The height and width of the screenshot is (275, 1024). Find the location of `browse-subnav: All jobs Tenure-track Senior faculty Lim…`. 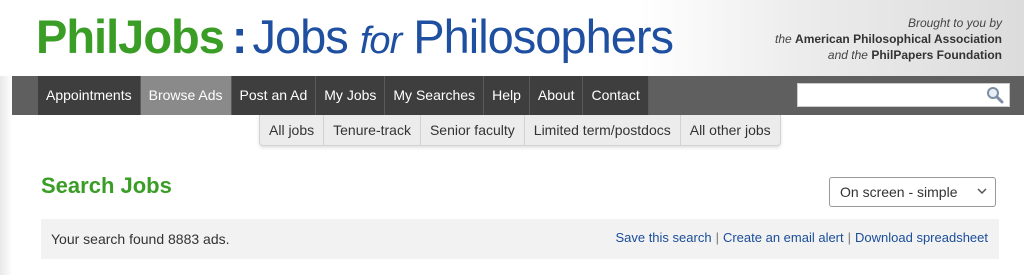

browse-subnav: All jobs Tenure-track Senior faculty Lim… is located at coordinates (520, 130).